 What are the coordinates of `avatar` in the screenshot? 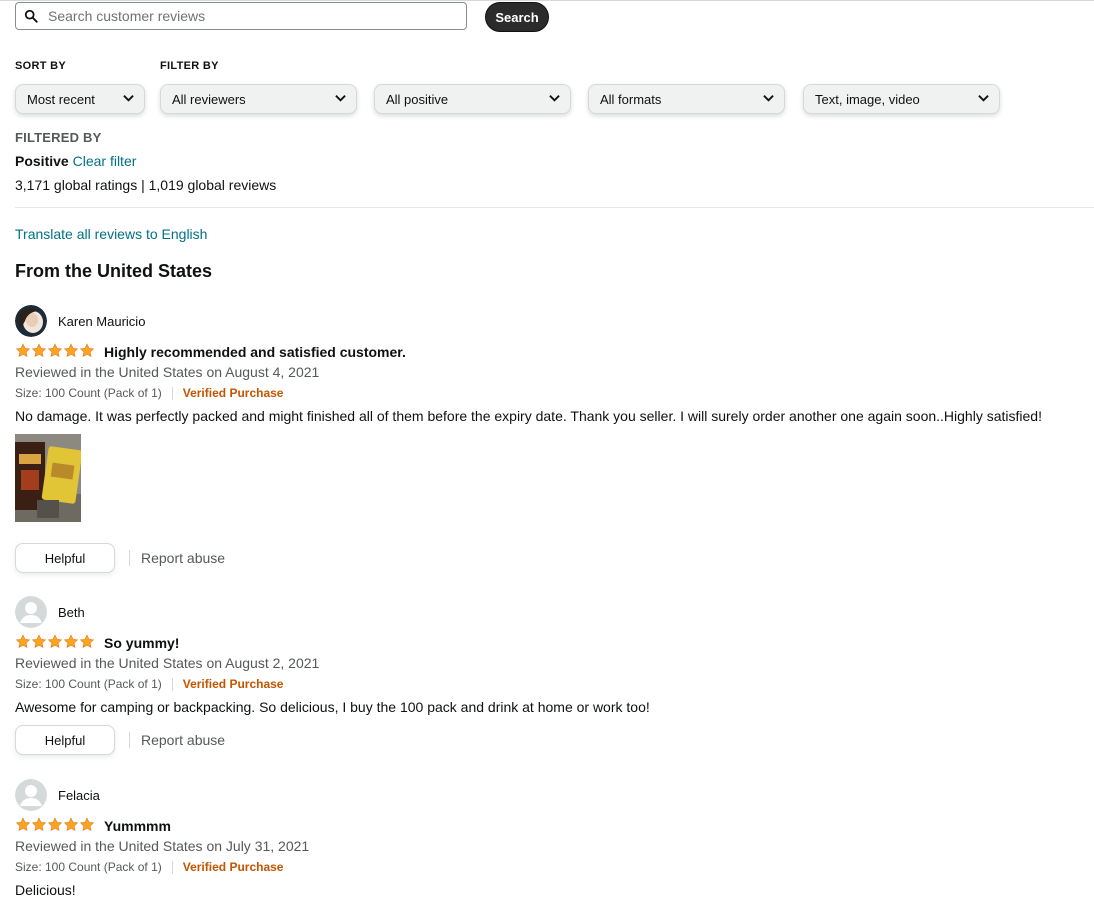 It's located at (31, 321).